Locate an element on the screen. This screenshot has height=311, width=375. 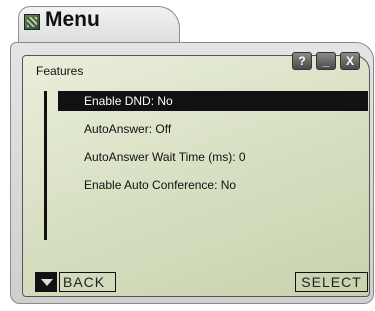
scroll-down-icon is located at coordinates (46, 282).